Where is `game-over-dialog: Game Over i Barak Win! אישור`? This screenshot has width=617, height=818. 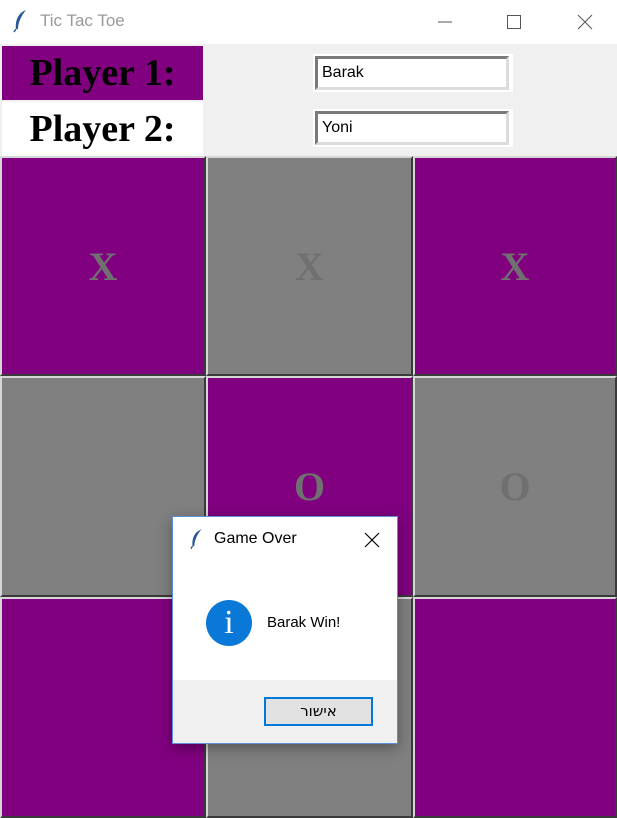
game-over-dialog: Game Over i Barak Win! אישור is located at coordinates (285, 630).